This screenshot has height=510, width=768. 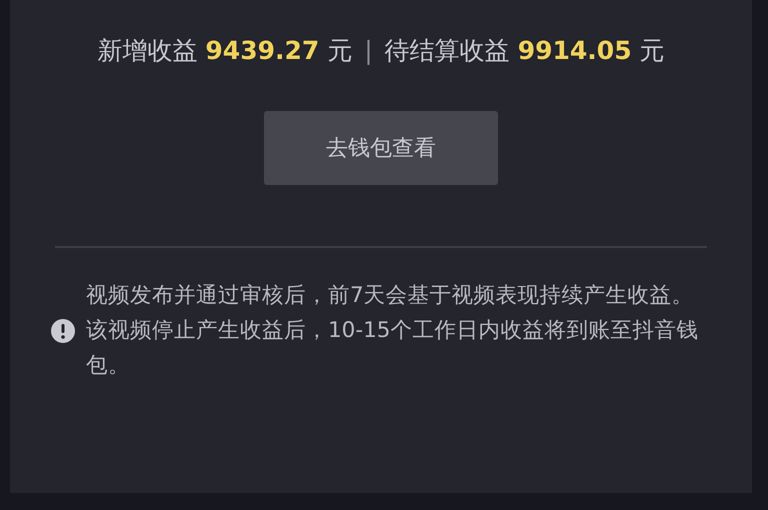 I want to click on income-label: 待结算收益, so click(x=447, y=51).